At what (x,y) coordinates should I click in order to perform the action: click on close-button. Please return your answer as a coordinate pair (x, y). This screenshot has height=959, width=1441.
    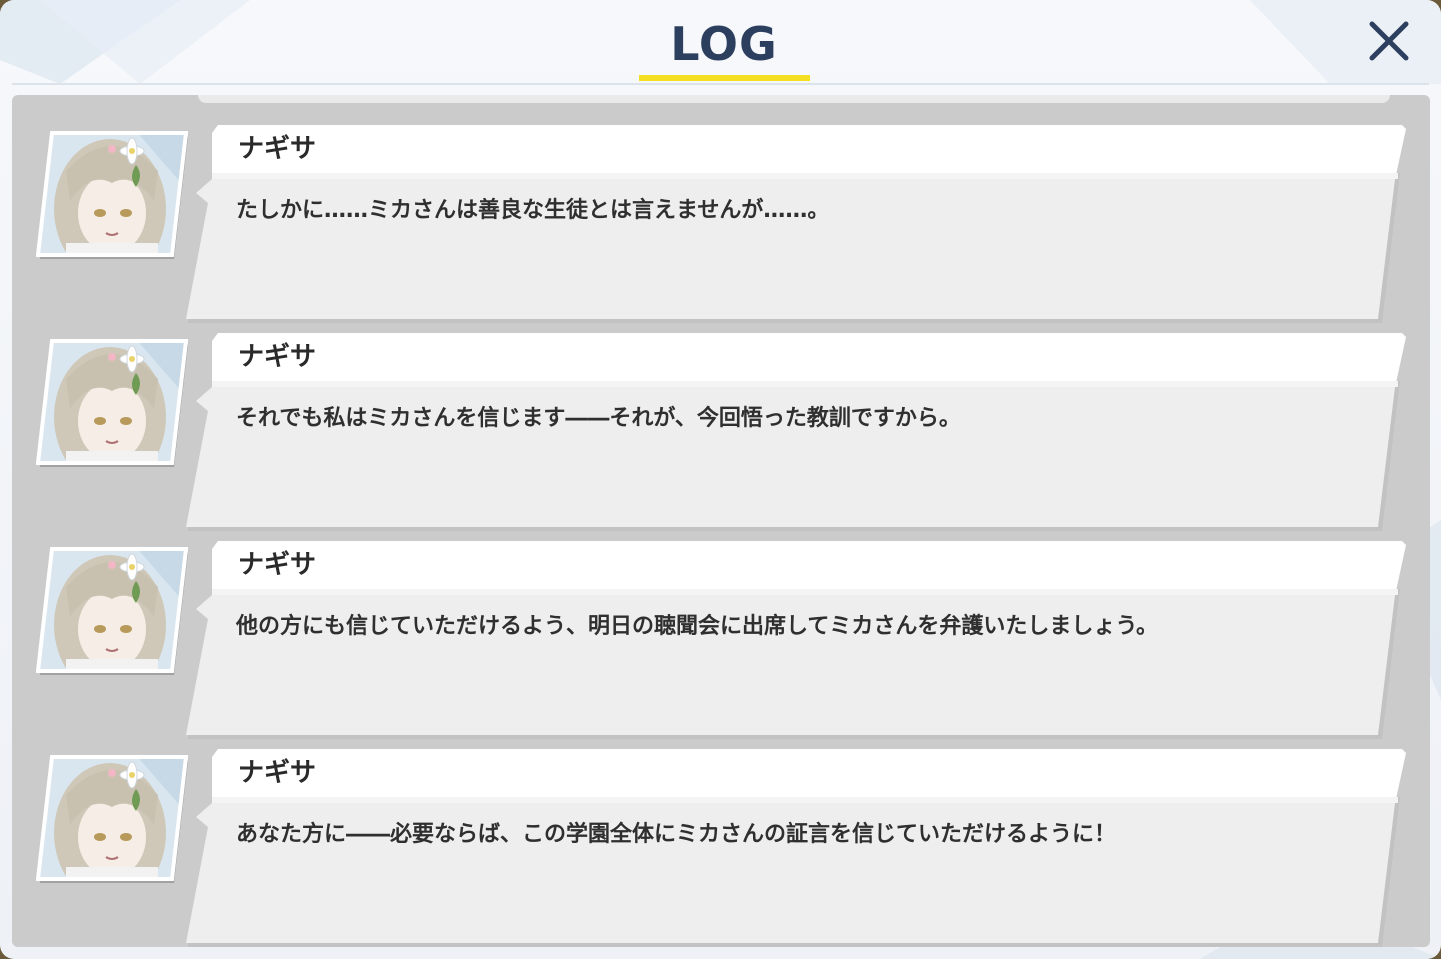
    Looking at the image, I should click on (1389, 41).